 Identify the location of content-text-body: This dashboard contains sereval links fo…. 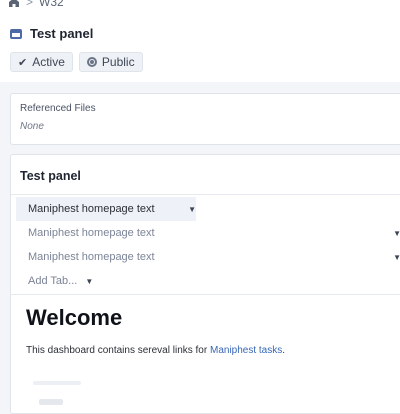
(118, 350).